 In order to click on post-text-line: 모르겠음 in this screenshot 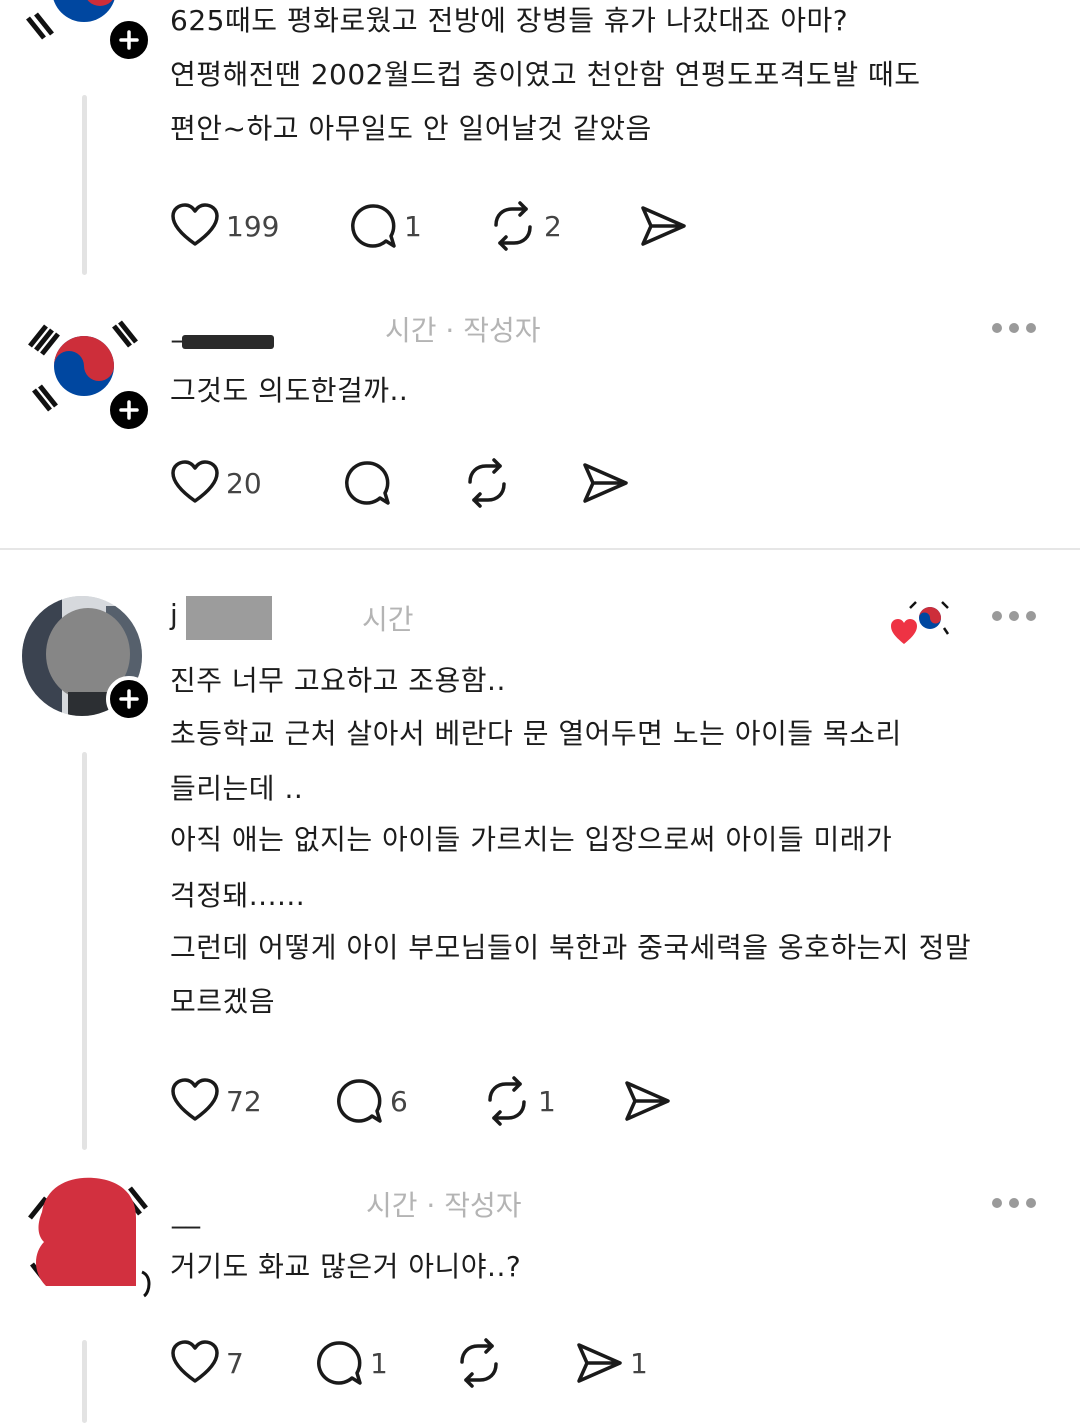, I will do `click(223, 1001)`.